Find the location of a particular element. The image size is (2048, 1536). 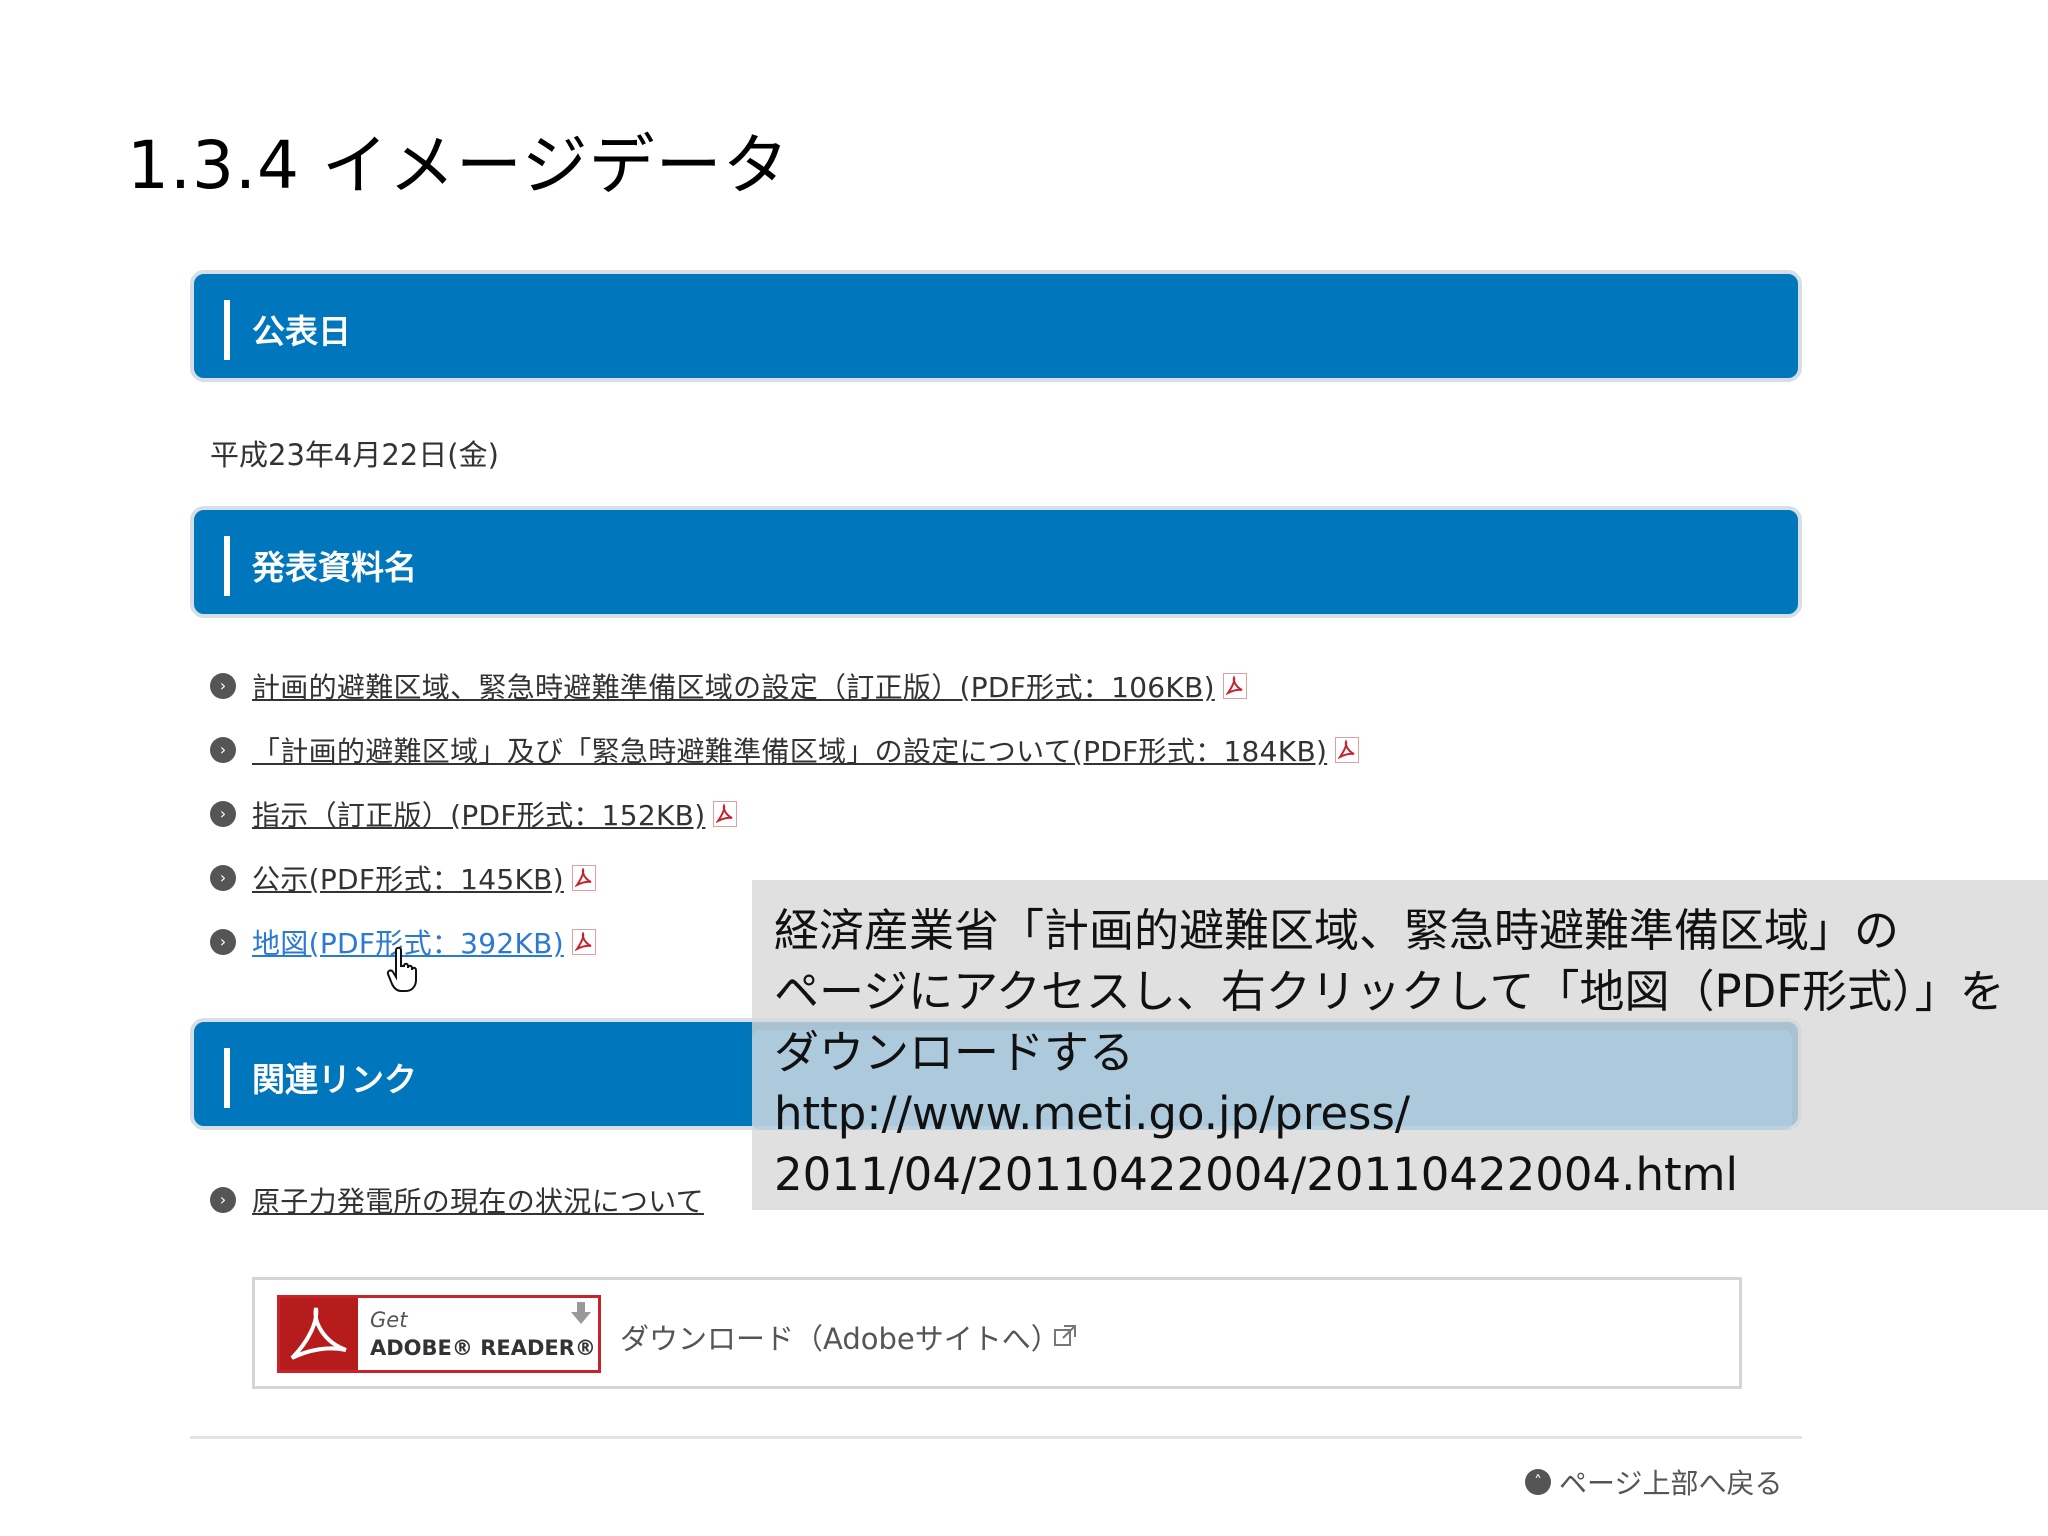

list-item: › 公示(PDF形式：145KB) is located at coordinates (403, 878).